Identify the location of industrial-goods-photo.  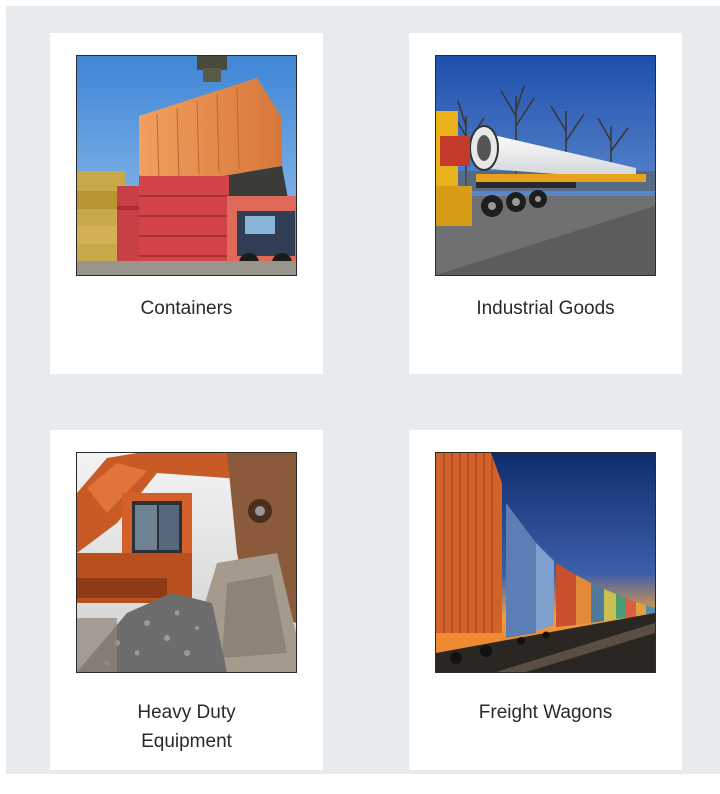
(545, 165).